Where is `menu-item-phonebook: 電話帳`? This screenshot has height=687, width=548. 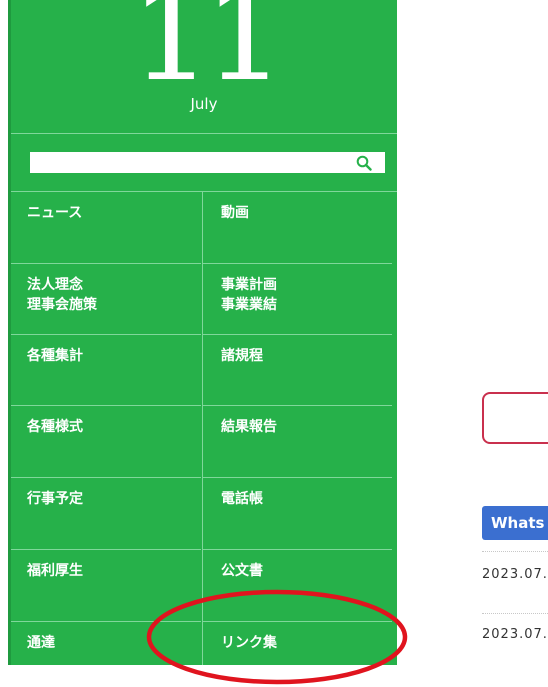
menu-item-phonebook: 電話帳 is located at coordinates (297, 514).